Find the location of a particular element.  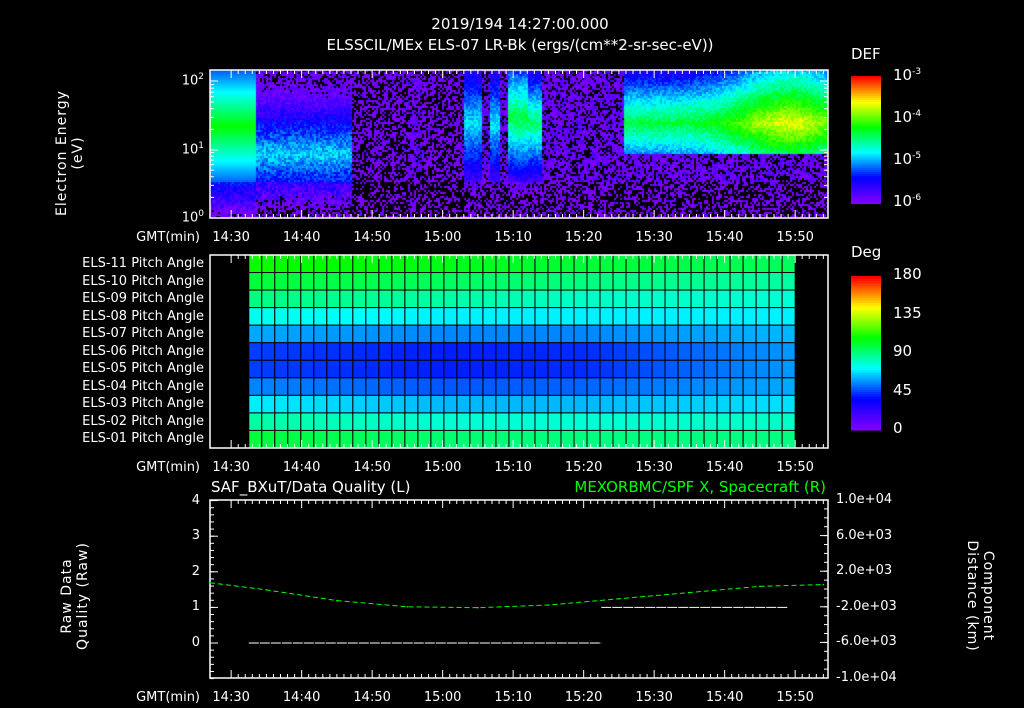

quality-ytick-label: 3 is located at coordinates (195, 536).